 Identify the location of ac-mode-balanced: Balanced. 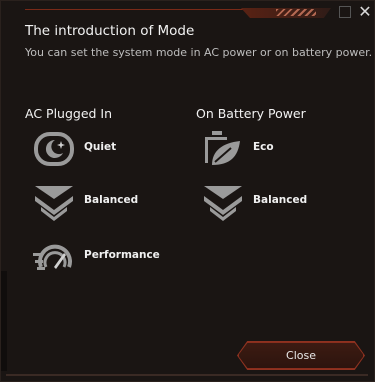
(113, 202).